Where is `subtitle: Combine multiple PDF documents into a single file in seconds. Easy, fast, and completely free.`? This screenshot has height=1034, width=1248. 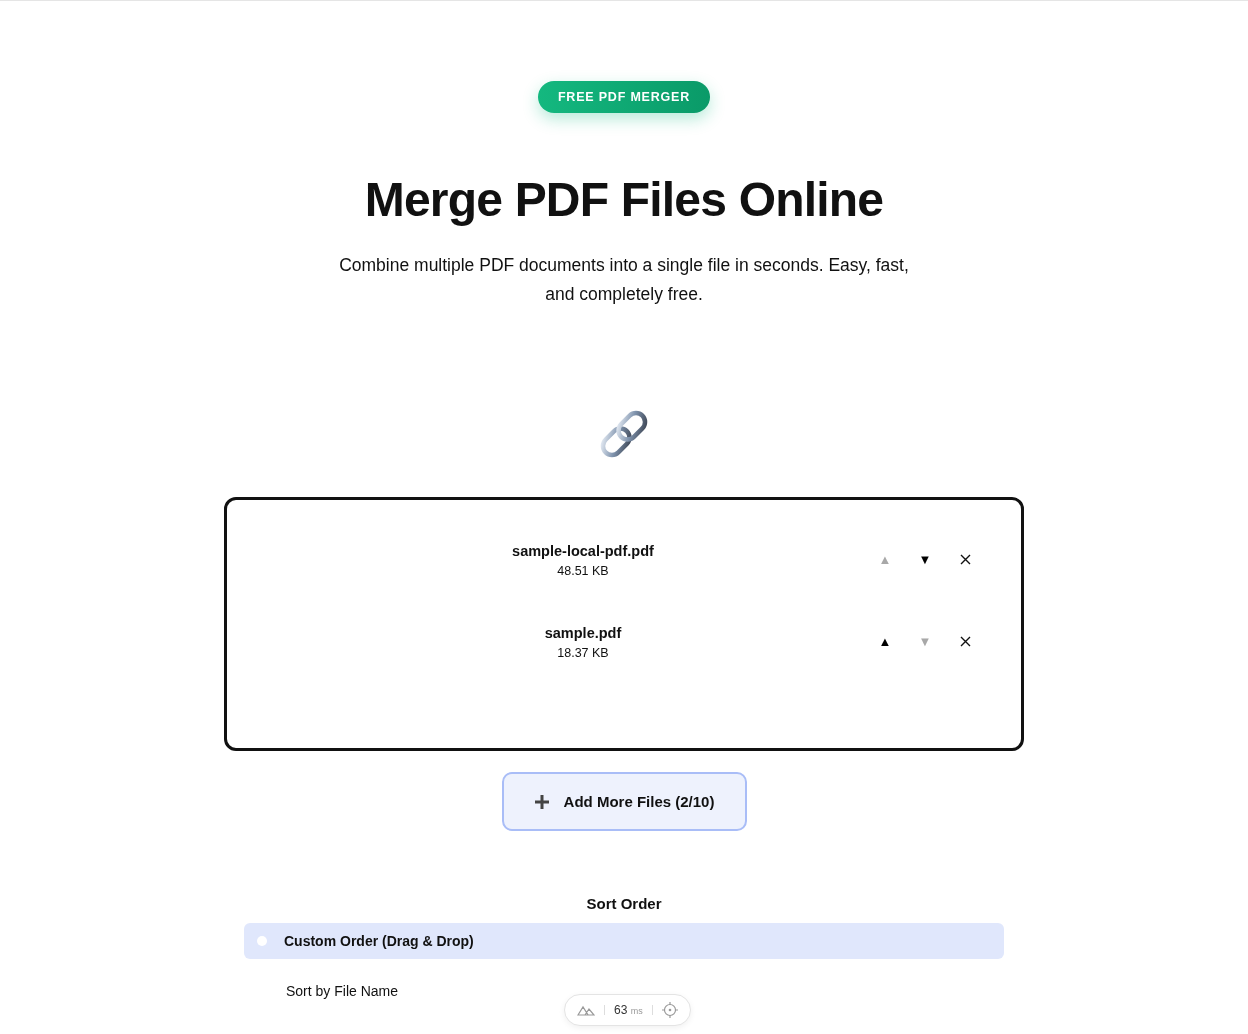
subtitle: Combine multiple PDF documents into a single file in seconds. Easy, fast, and completely free. is located at coordinates (624, 280).